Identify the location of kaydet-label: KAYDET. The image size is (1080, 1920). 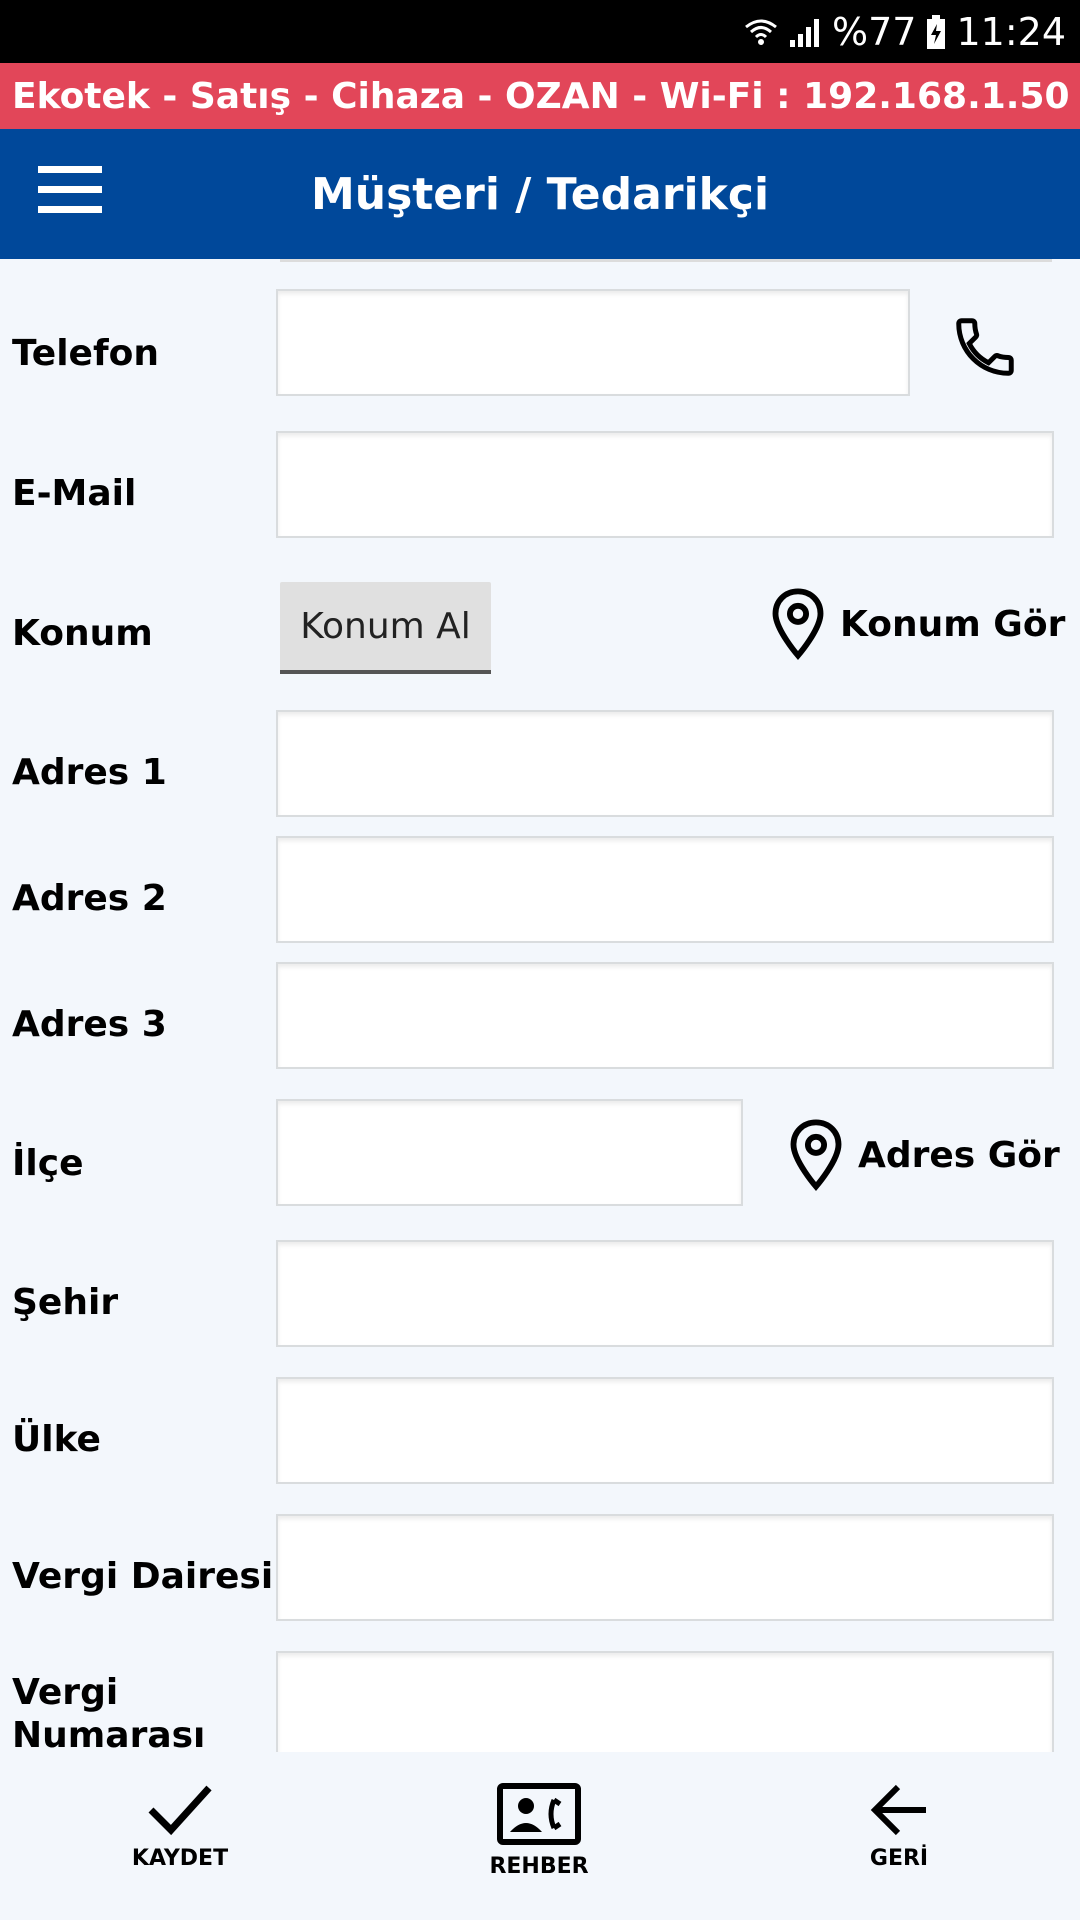
(180, 1858).